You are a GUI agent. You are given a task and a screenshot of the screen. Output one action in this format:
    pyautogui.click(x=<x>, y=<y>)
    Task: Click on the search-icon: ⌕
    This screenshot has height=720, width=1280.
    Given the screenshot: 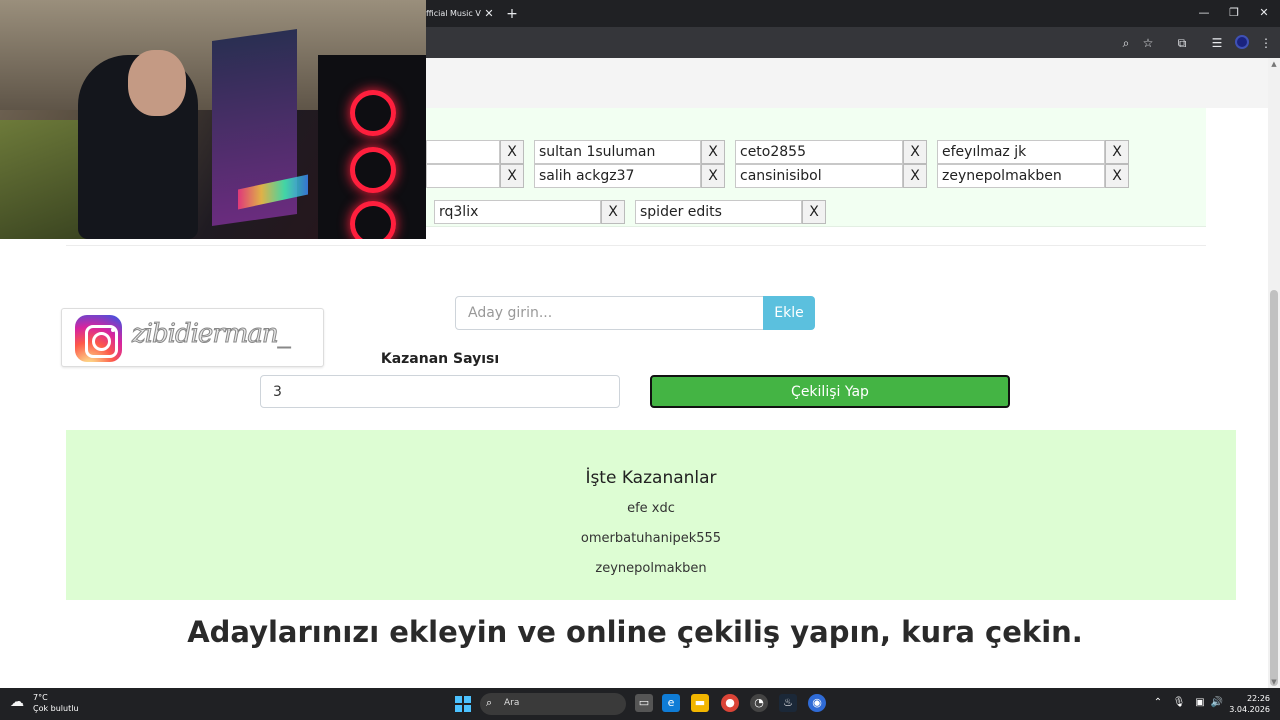 What is the action you would take?
    pyautogui.click(x=489, y=702)
    